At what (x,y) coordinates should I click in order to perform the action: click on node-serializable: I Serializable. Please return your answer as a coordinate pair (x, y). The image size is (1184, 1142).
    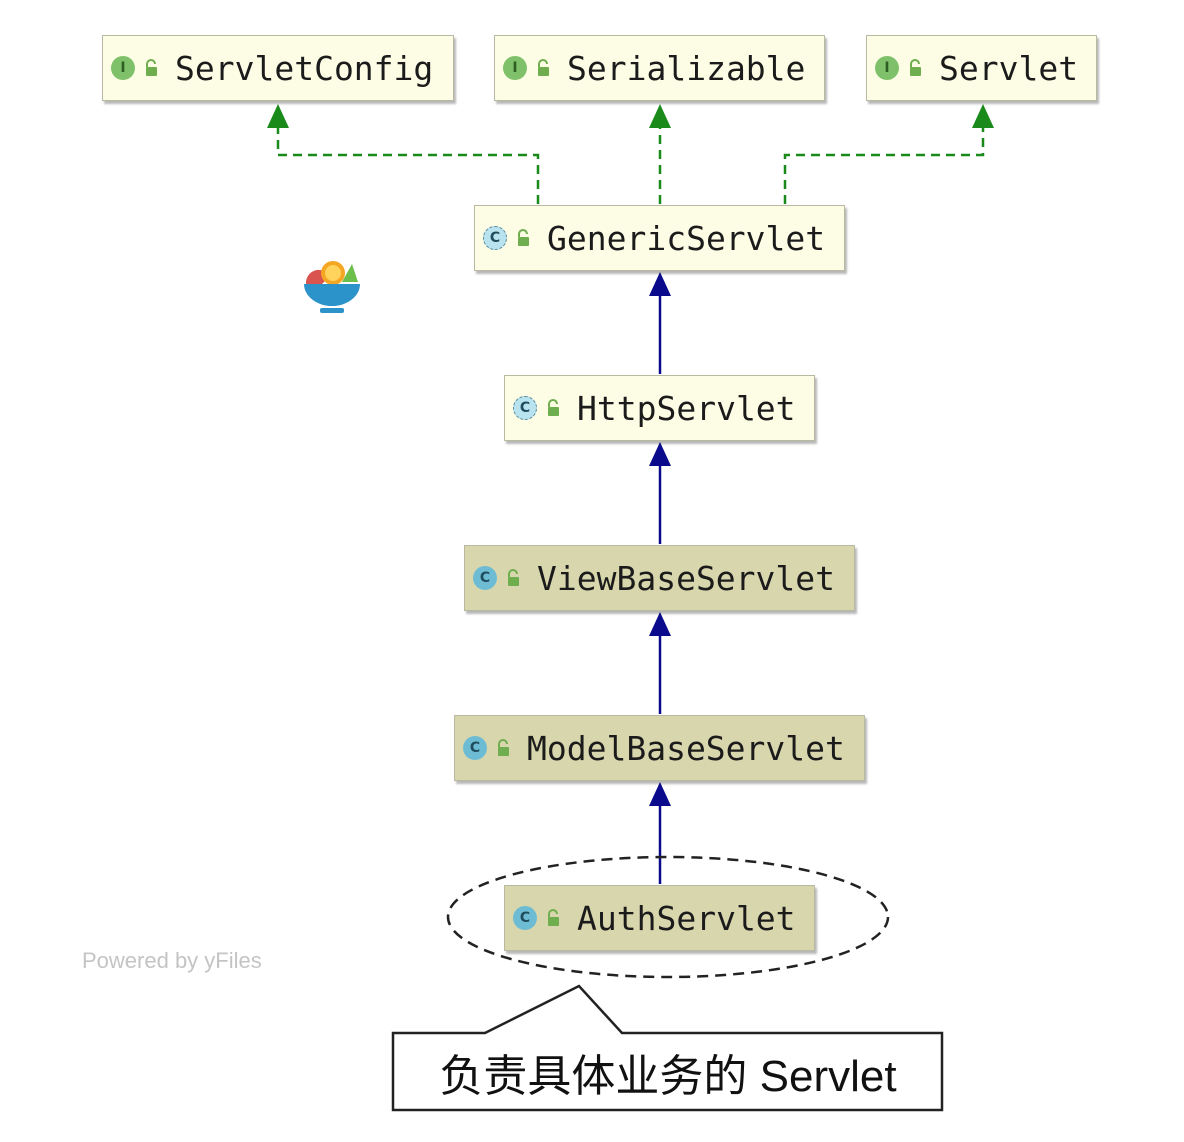
    Looking at the image, I should click on (659, 68).